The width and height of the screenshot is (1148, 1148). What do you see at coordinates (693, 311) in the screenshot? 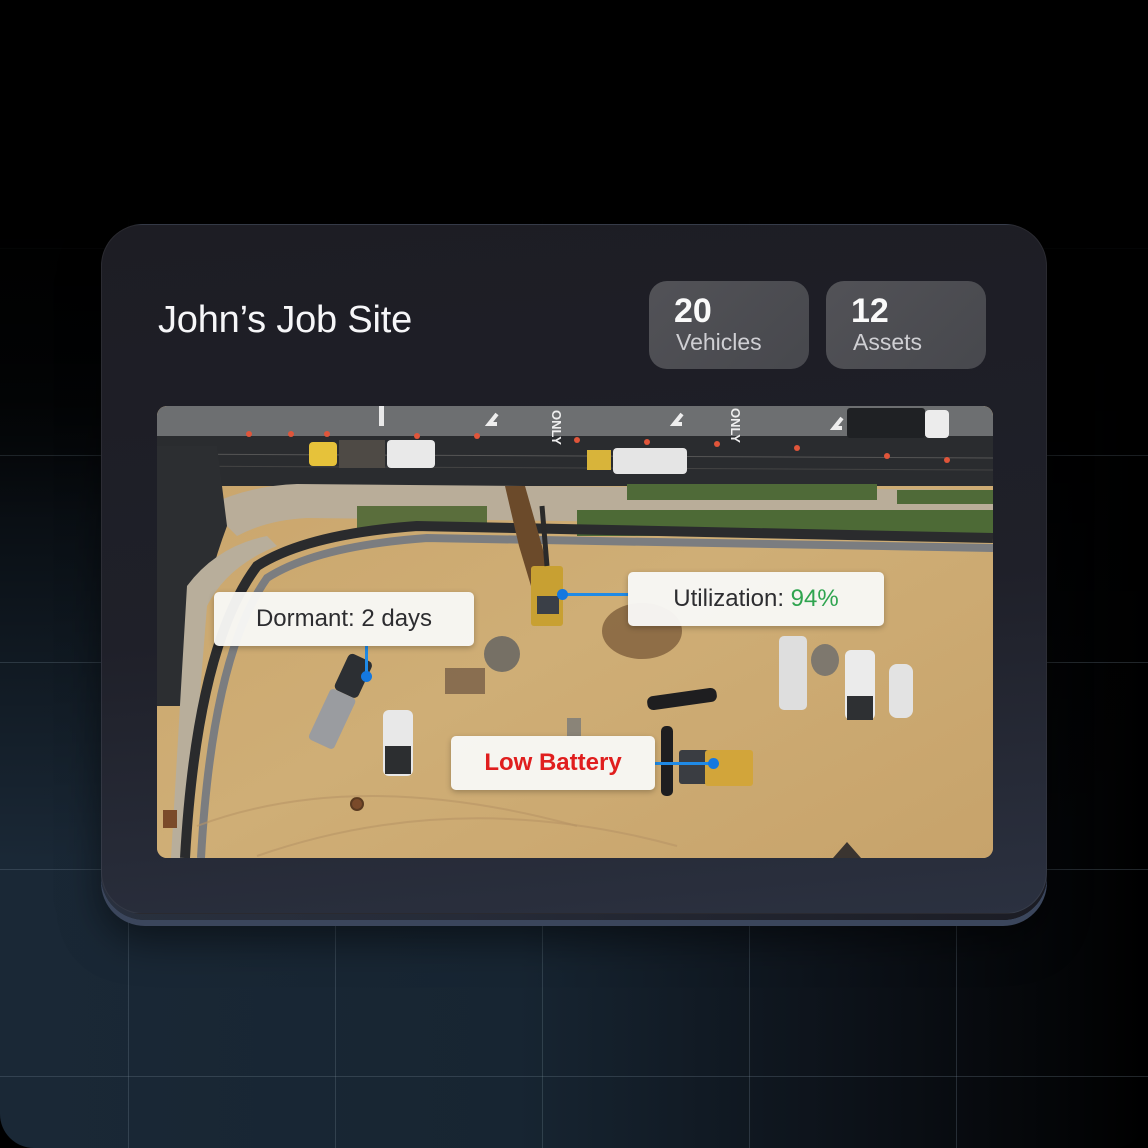
I see `vehicles-count: 20` at bounding box center [693, 311].